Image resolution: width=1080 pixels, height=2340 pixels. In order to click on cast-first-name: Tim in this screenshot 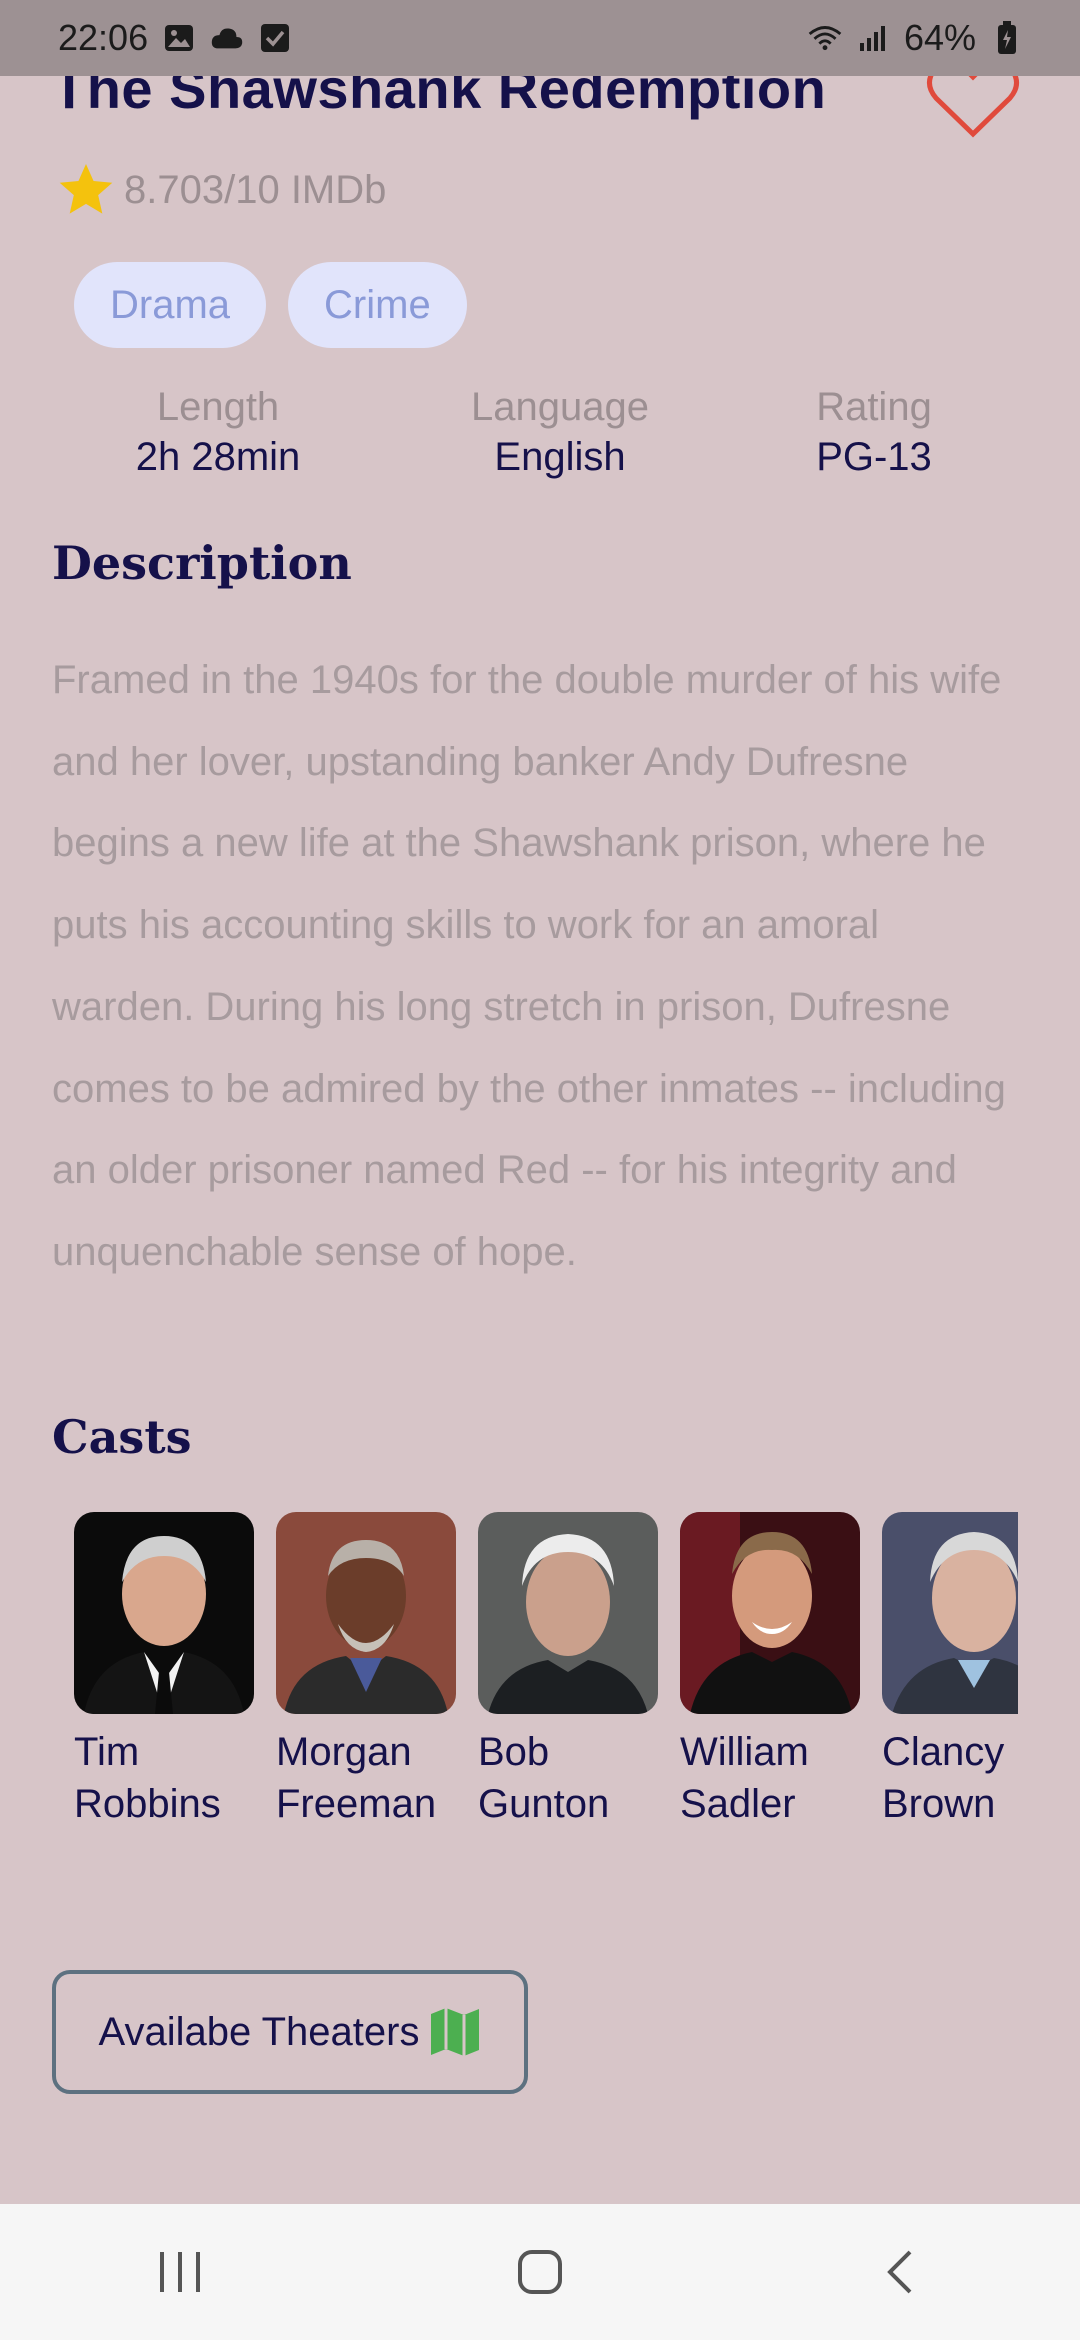, I will do `click(107, 1752)`.